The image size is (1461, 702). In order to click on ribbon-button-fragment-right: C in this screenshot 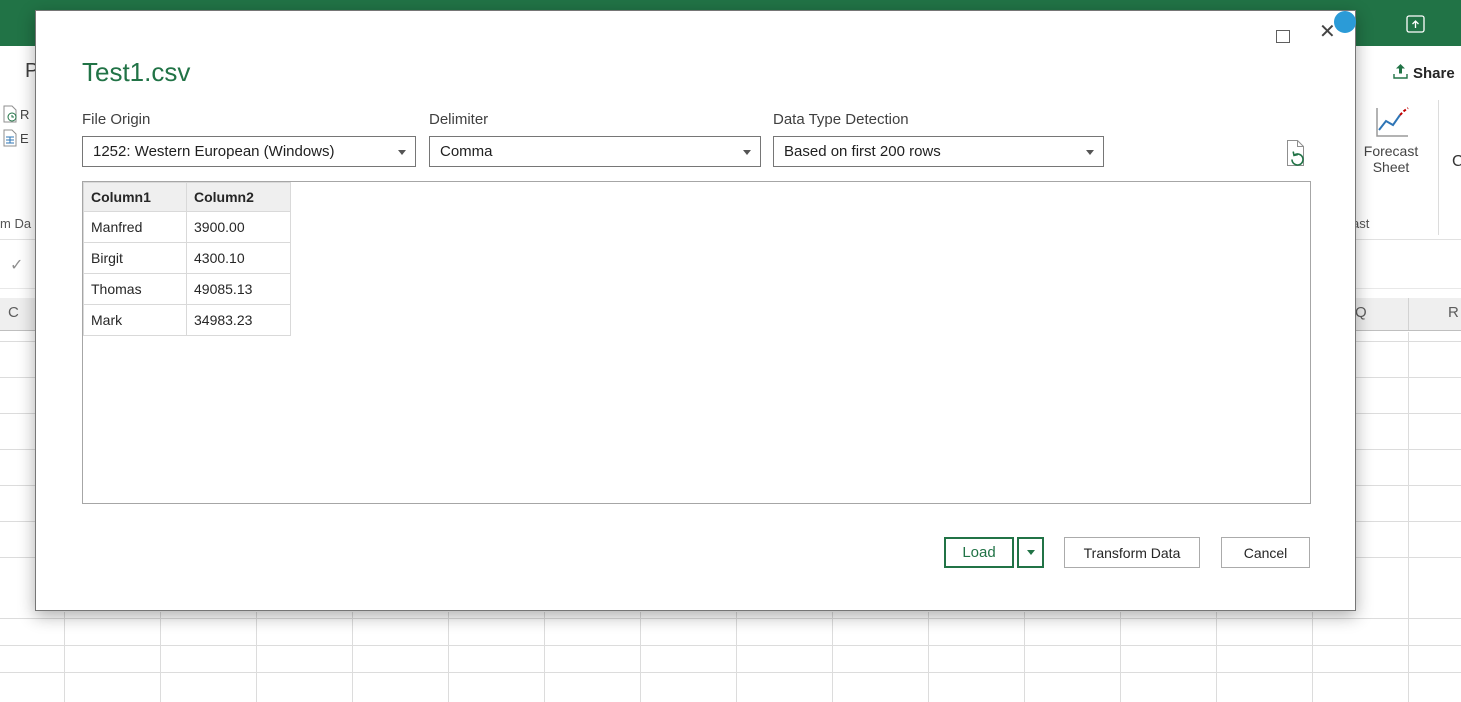, I will do `click(1456, 162)`.